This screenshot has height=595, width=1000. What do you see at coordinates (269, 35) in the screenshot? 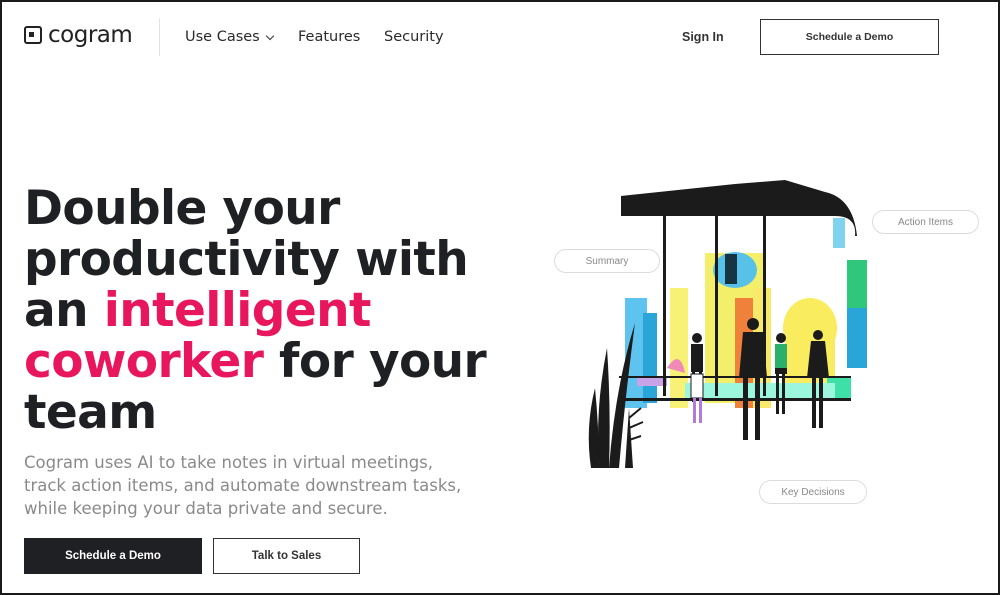
I see `chevron-down-icon` at bounding box center [269, 35].